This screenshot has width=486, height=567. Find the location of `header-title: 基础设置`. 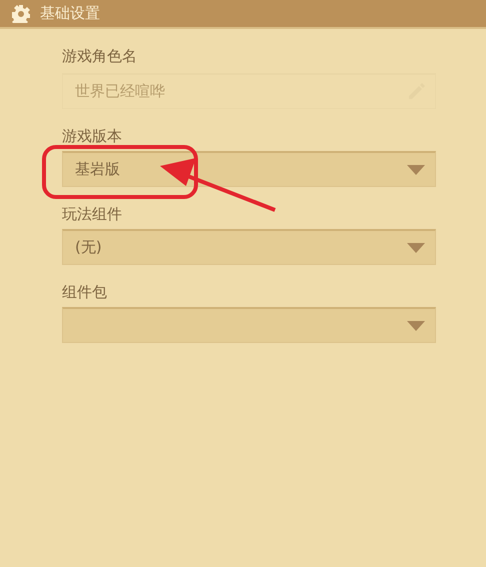

header-title: 基础设置 is located at coordinates (70, 13).